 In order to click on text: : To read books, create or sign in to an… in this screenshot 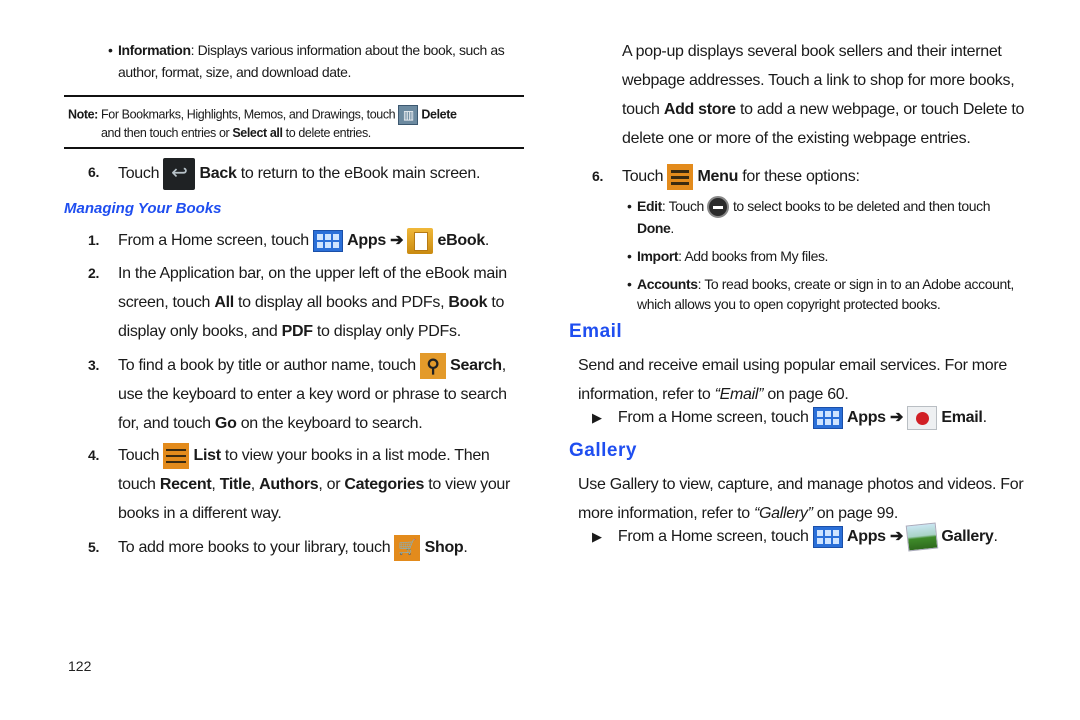, I will do `click(856, 284)`.